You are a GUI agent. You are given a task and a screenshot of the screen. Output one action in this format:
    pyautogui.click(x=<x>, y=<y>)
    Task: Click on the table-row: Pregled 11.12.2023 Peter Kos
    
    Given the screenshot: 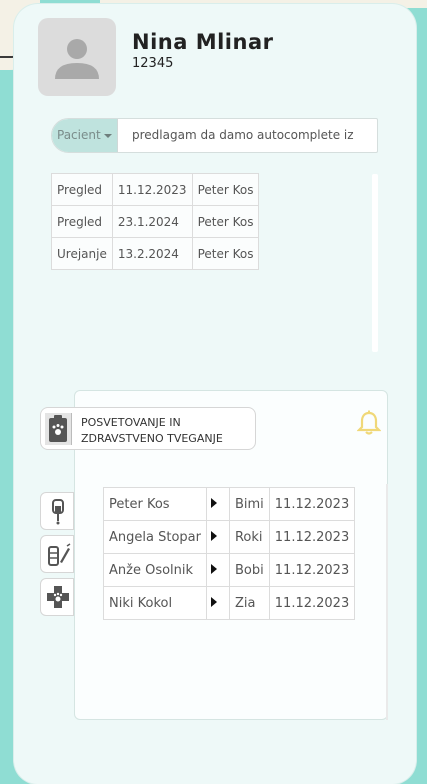 What is the action you would take?
    pyautogui.click(x=155, y=189)
    